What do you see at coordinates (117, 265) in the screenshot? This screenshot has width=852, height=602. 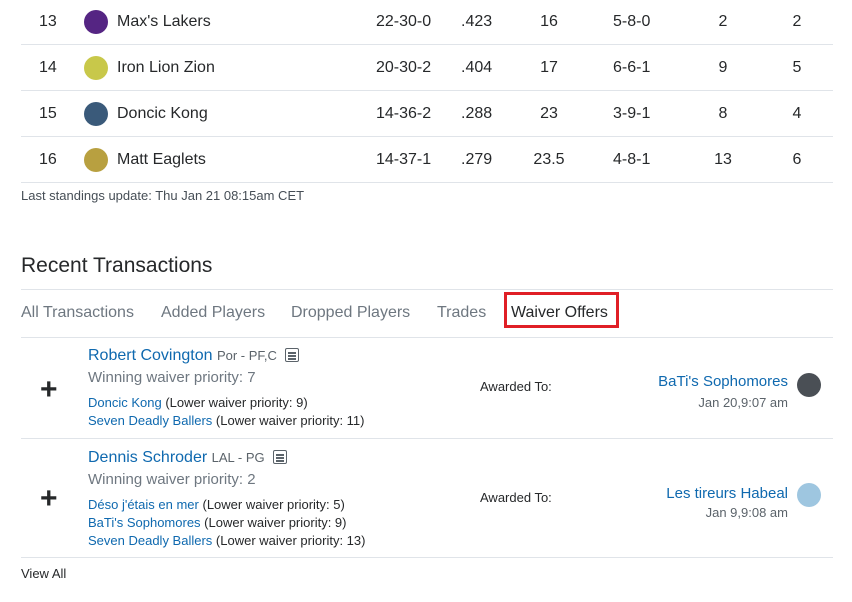 I see `recent-transactions-title: Recent Transactions` at bounding box center [117, 265].